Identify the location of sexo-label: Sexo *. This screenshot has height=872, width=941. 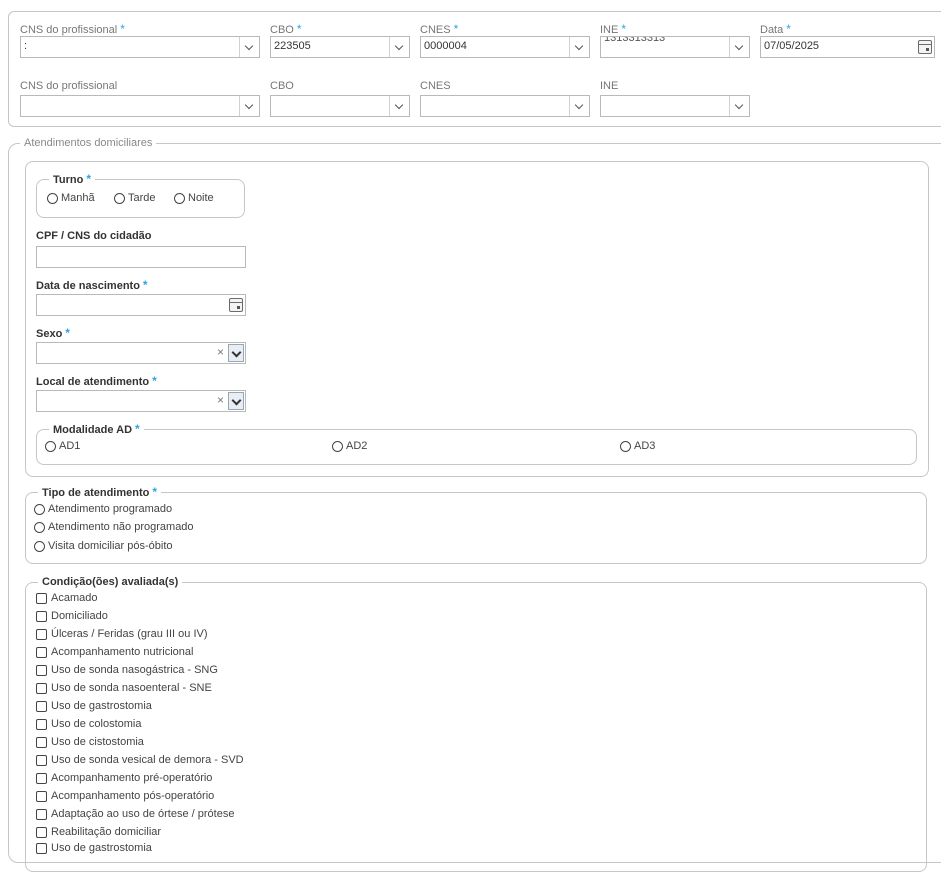
(53, 333).